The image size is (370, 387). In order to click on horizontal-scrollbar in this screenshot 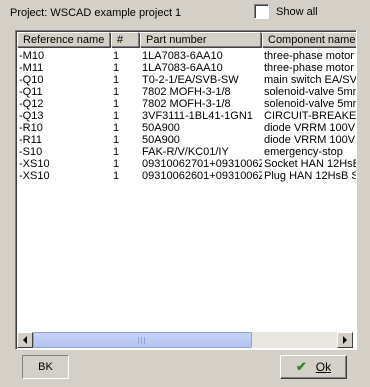, I will do `click(185, 340)`.